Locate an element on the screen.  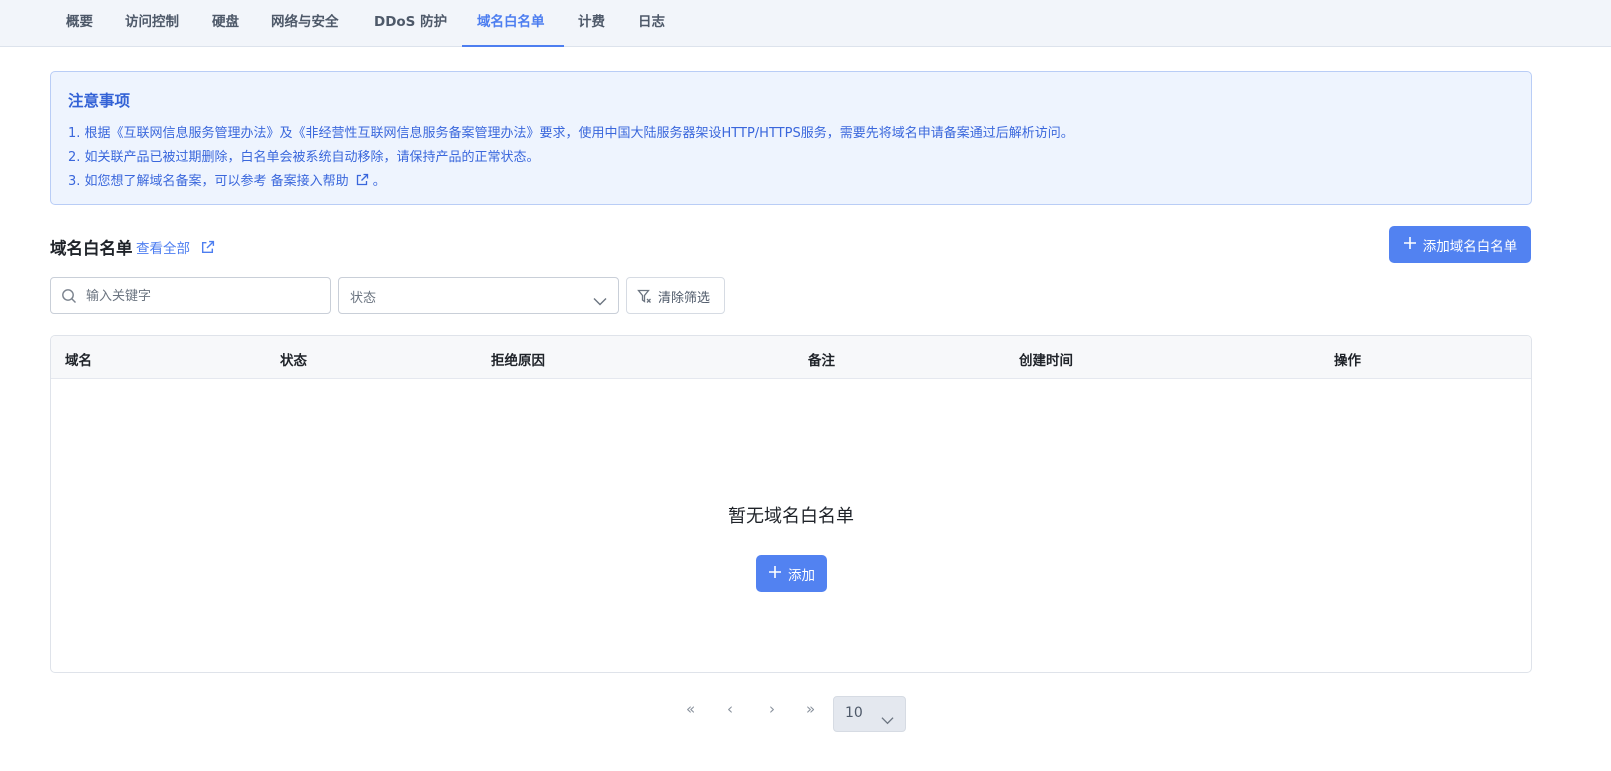
clear-filters-label: 清除筛选 is located at coordinates (684, 298).